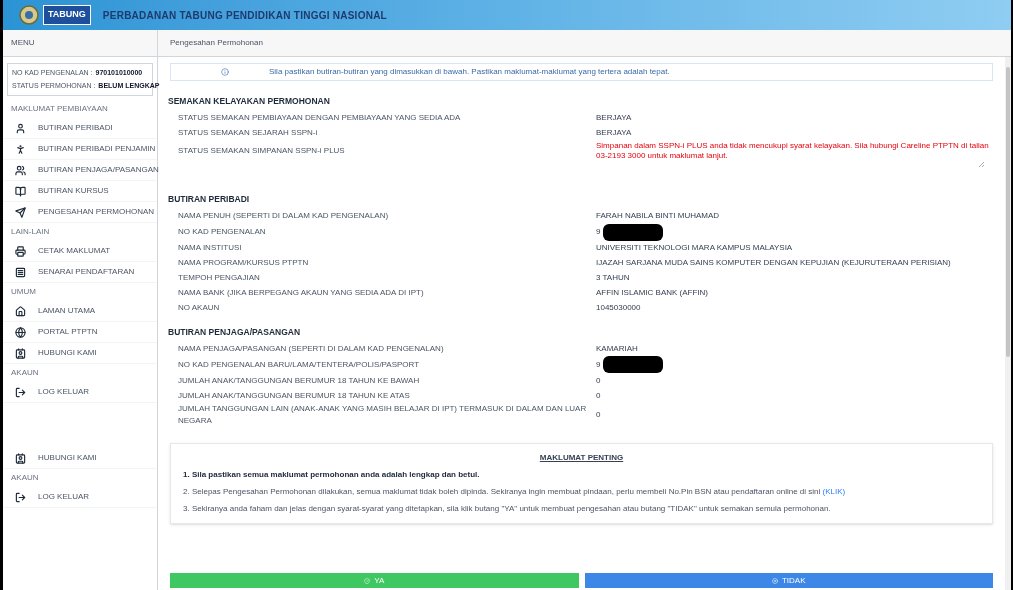 The image size is (1013, 590). I want to click on send-icon, so click(20, 212).